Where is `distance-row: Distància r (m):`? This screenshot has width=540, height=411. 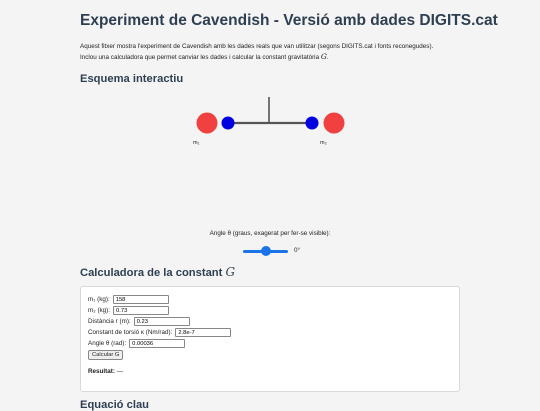 distance-row: Distància r (m): is located at coordinates (139, 321).